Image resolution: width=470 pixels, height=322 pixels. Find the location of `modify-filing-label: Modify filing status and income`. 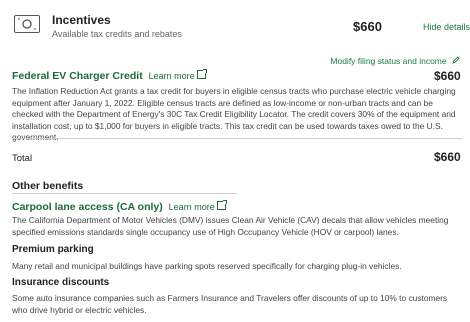

modify-filing-label: Modify filing status and income is located at coordinates (388, 61).